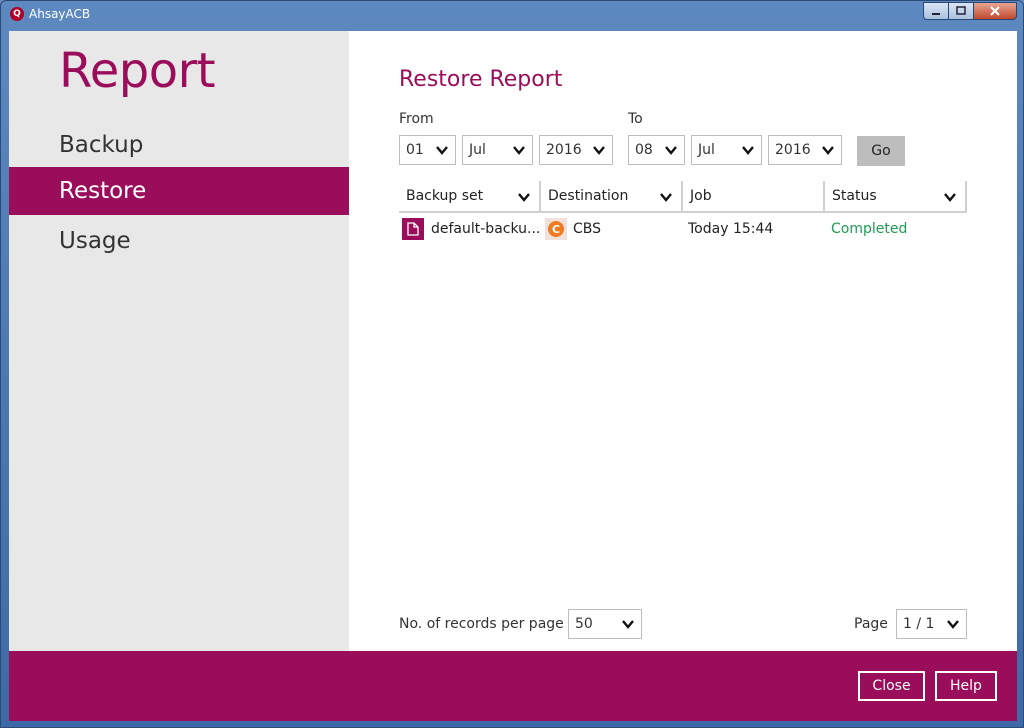 Image resolution: width=1024 pixels, height=728 pixels. I want to click on footer-bar: Close Help, so click(513, 686).